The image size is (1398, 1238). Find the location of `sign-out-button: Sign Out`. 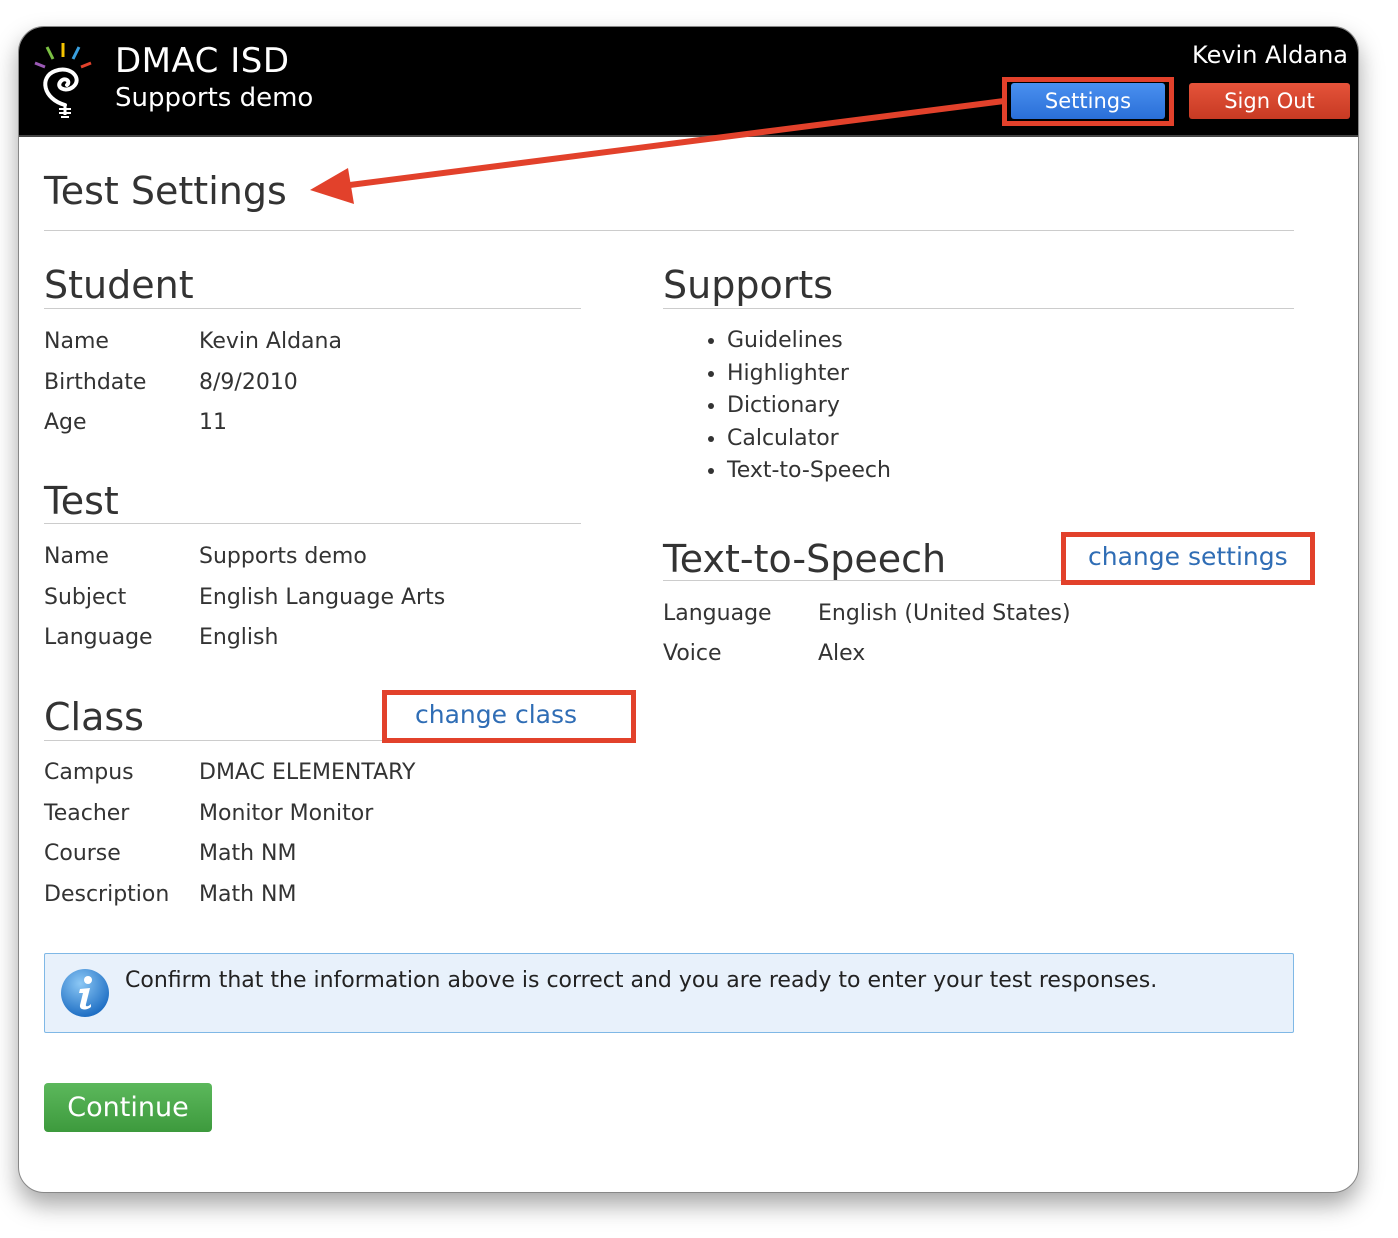

sign-out-button: Sign Out is located at coordinates (1269, 101).